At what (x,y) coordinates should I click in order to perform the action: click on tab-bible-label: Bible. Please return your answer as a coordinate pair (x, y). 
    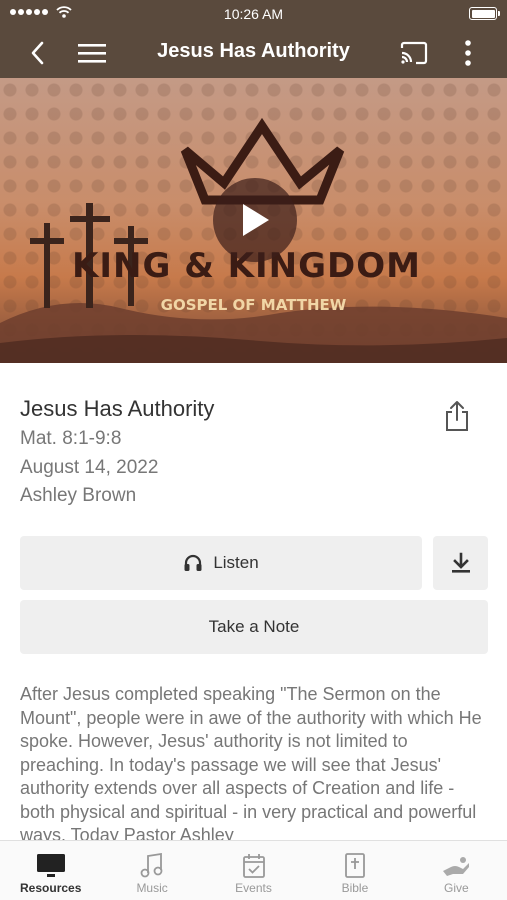
    Looking at the image, I should click on (355, 888).